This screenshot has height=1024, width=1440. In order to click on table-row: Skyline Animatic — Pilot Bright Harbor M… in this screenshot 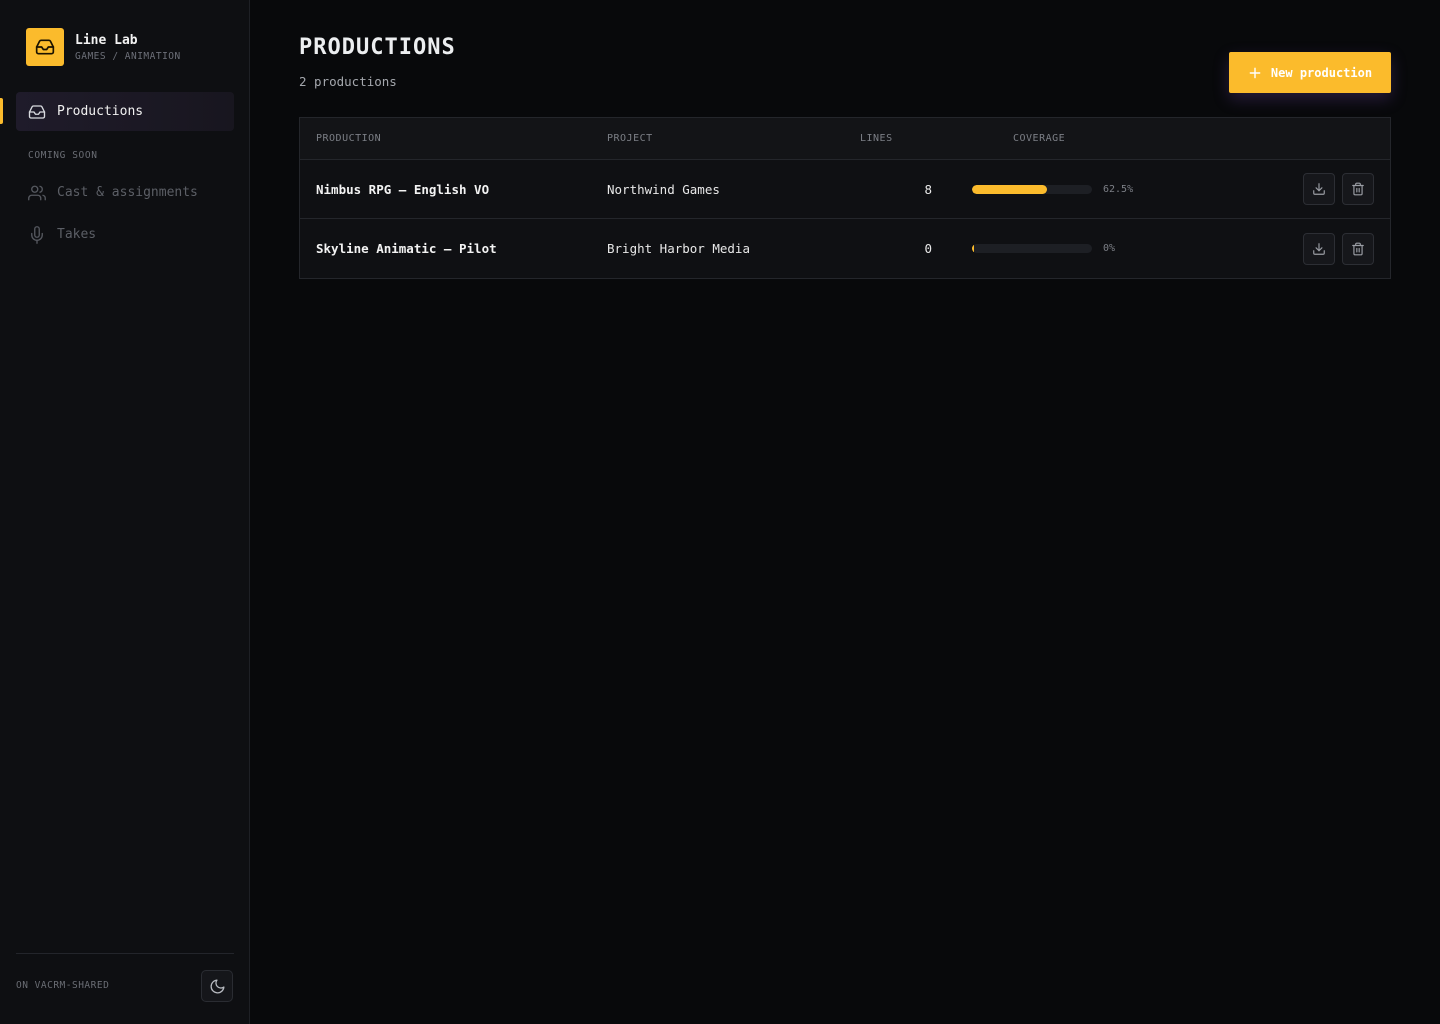, I will do `click(845, 248)`.